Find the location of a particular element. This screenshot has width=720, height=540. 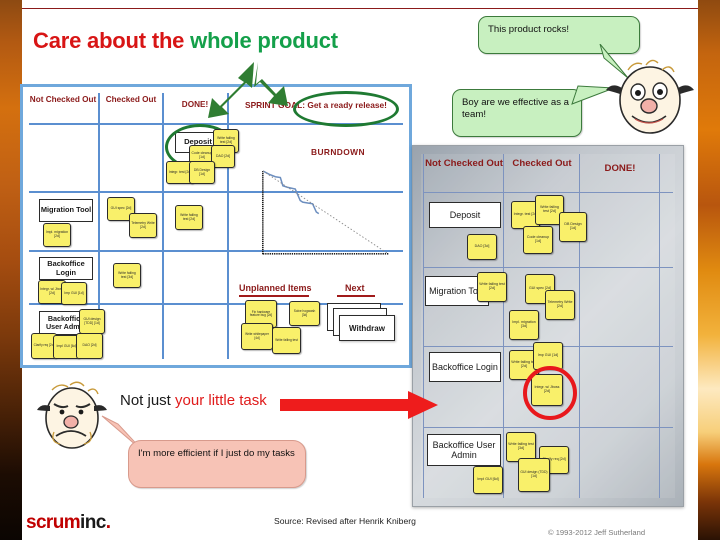

lb-column-header-checked-out: Checked Out is located at coordinates (131, 99).